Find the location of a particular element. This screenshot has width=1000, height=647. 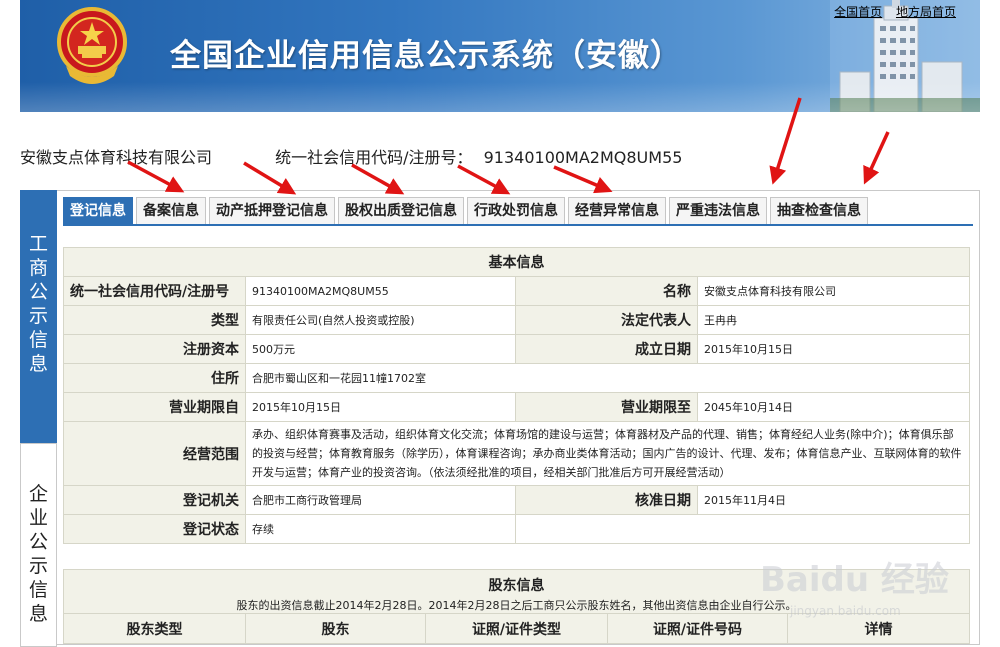

column-header: 股东类型 is located at coordinates (154, 628).